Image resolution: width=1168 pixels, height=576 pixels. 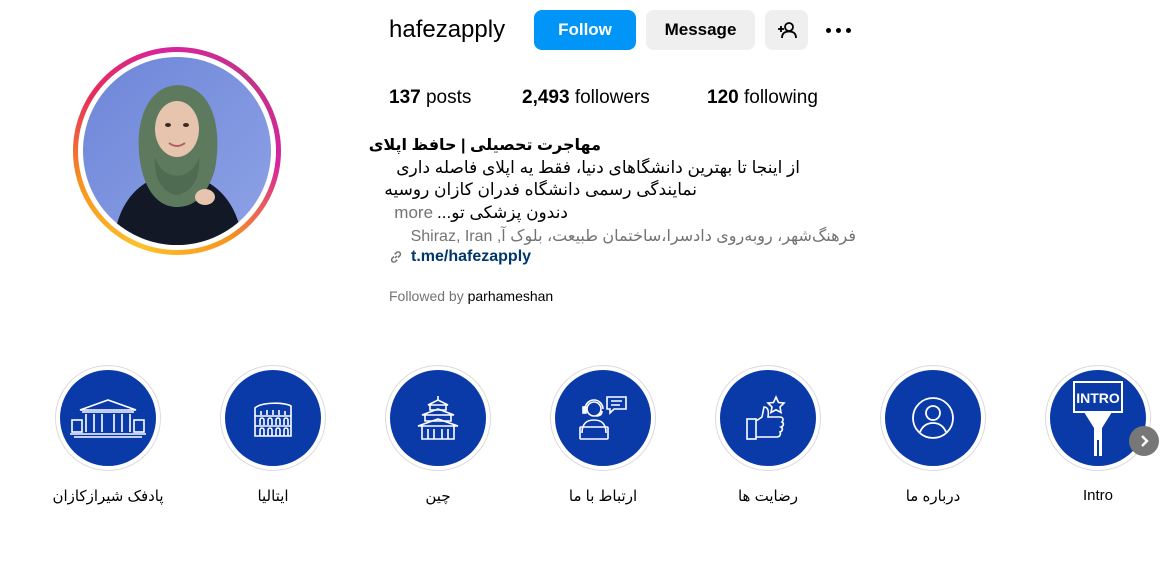 What do you see at coordinates (108, 496) in the screenshot?
I see `highlight-label: پادفک شیرازکازان` at bounding box center [108, 496].